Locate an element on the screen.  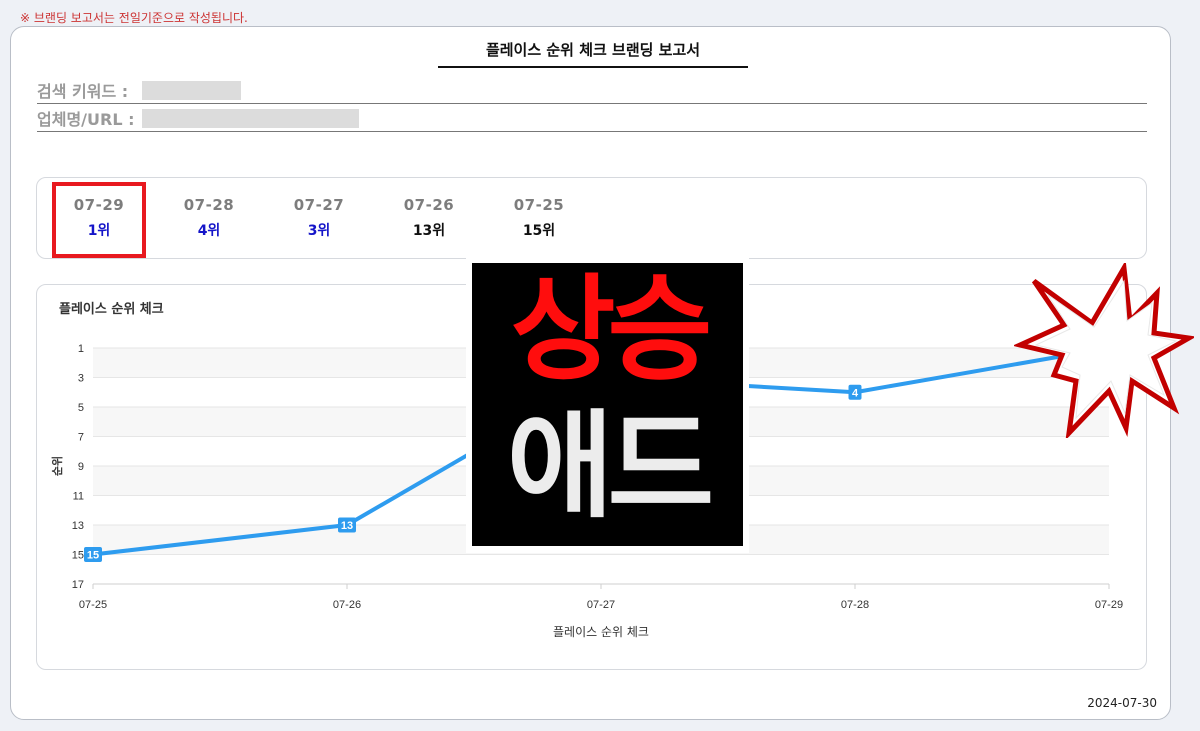
tab-07-28: 07-28 4위 is located at coordinates (209, 218).